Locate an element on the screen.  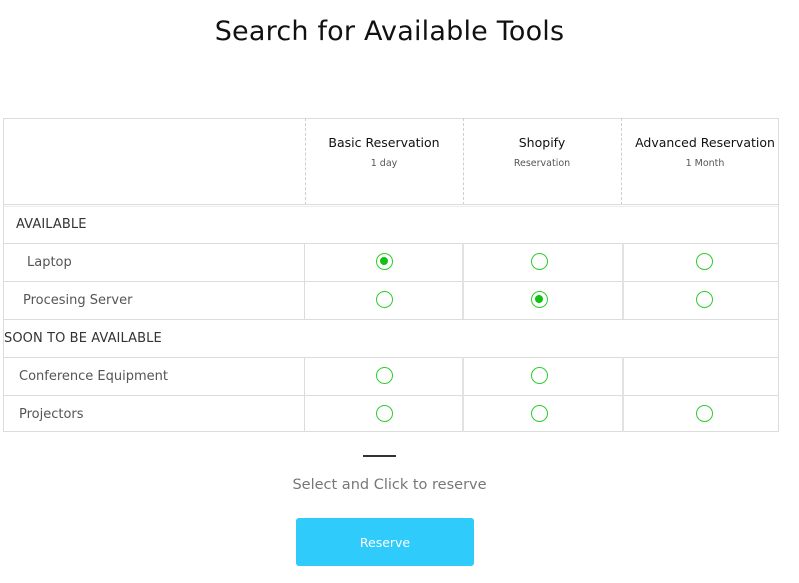
plan-duration: 1 day is located at coordinates (384, 163).